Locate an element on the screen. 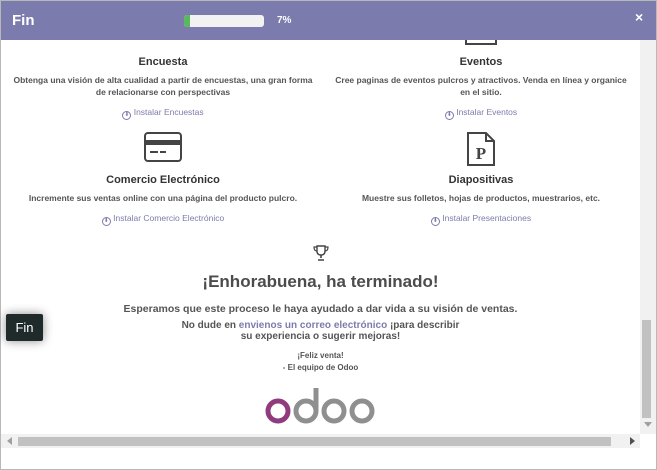 The height and width of the screenshot is (470, 657). vertical-scroll-thumb is located at coordinates (646, 369).